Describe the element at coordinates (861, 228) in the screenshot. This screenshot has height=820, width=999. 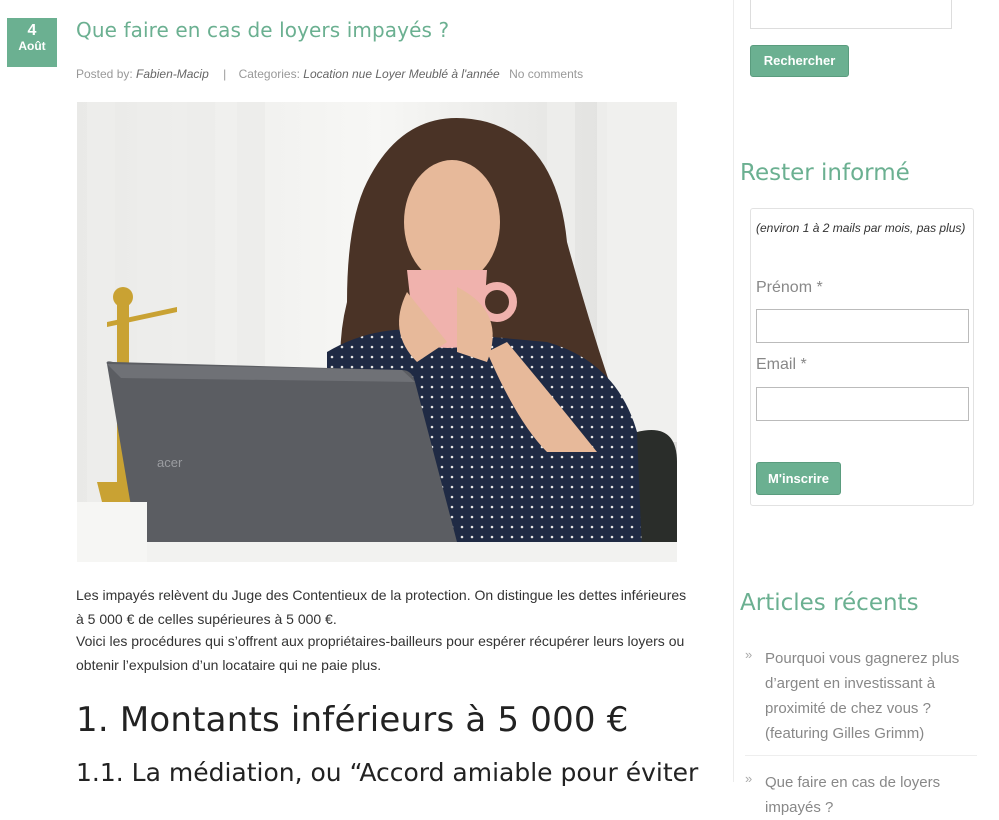
I see `newsletter-note: (environ 1 à 2 mails par mois, pas plus)` at that location.